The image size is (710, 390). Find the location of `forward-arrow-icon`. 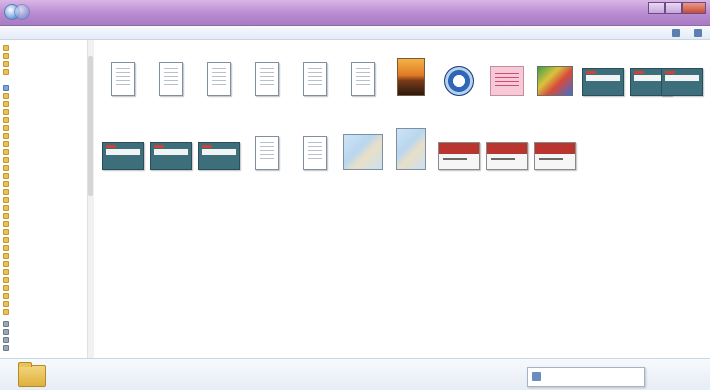

forward-arrow-icon is located at coordinates (22, 12).